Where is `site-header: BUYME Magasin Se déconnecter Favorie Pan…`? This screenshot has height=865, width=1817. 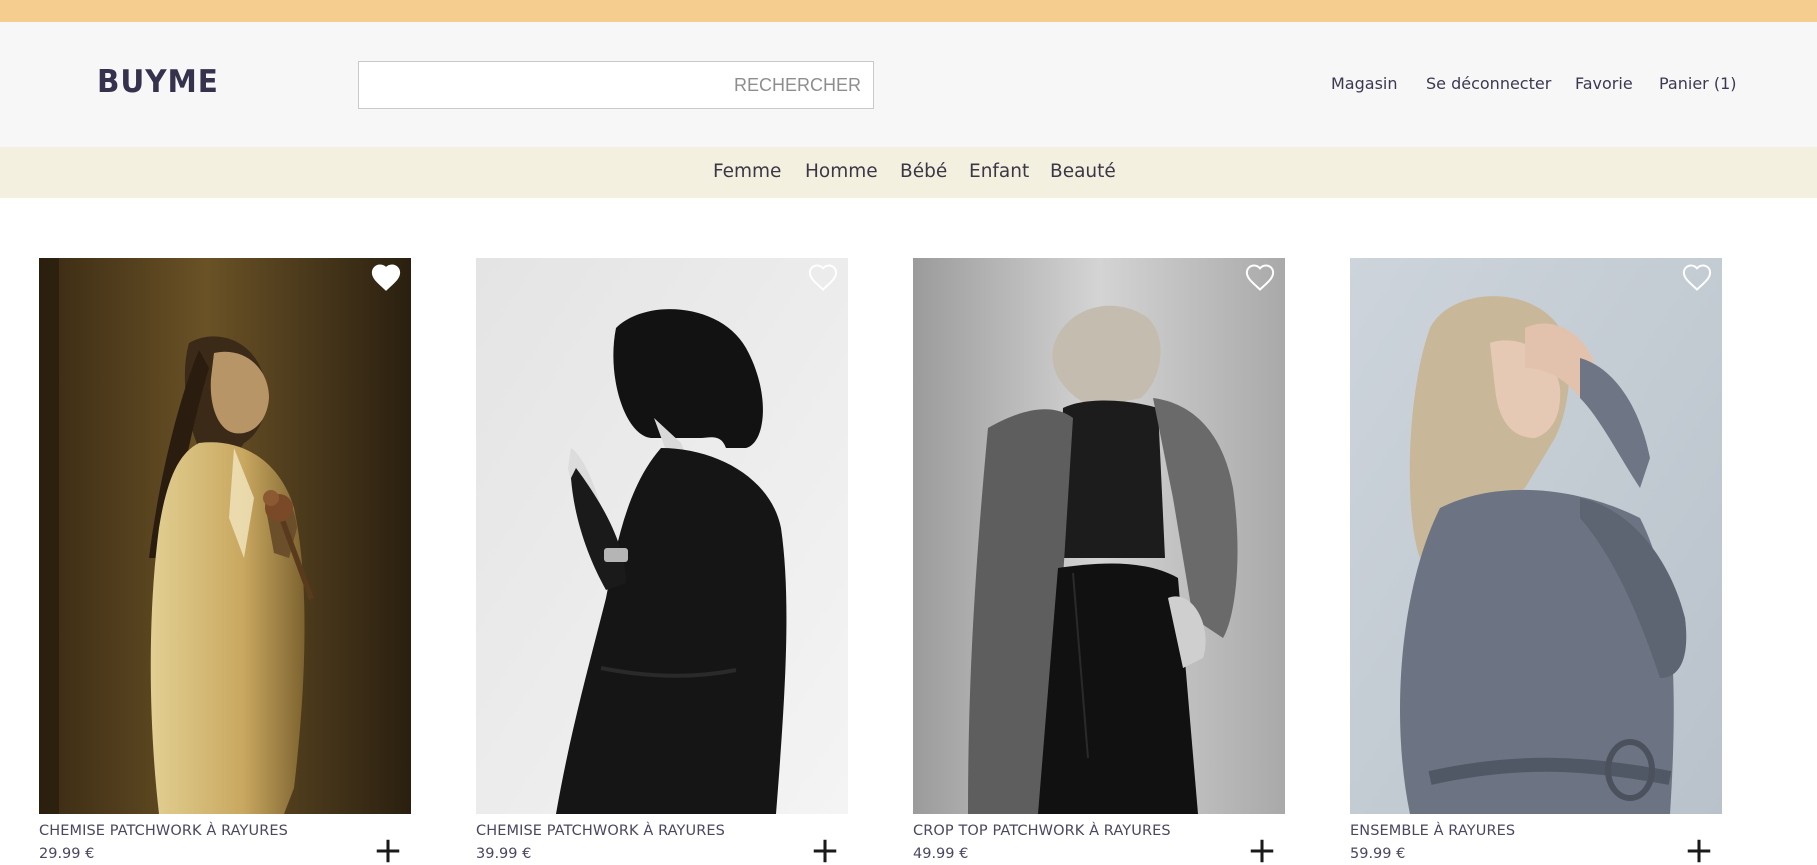 site-header: BUYME Magasin Se déconnecter Favorie Pan… is located at coordinates (908, 84).